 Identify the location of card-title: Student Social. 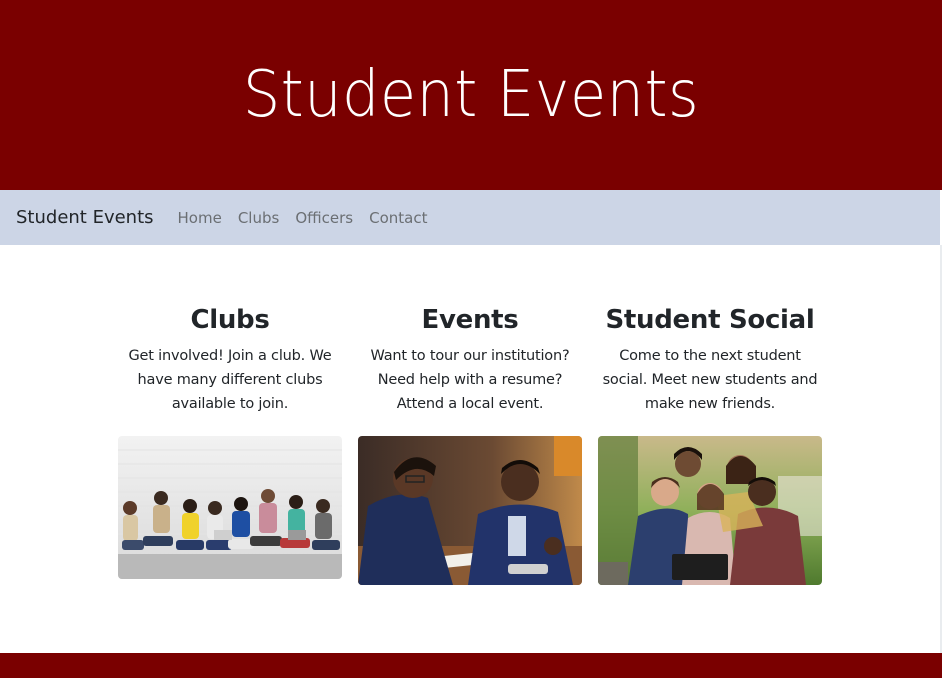
(710, 320).